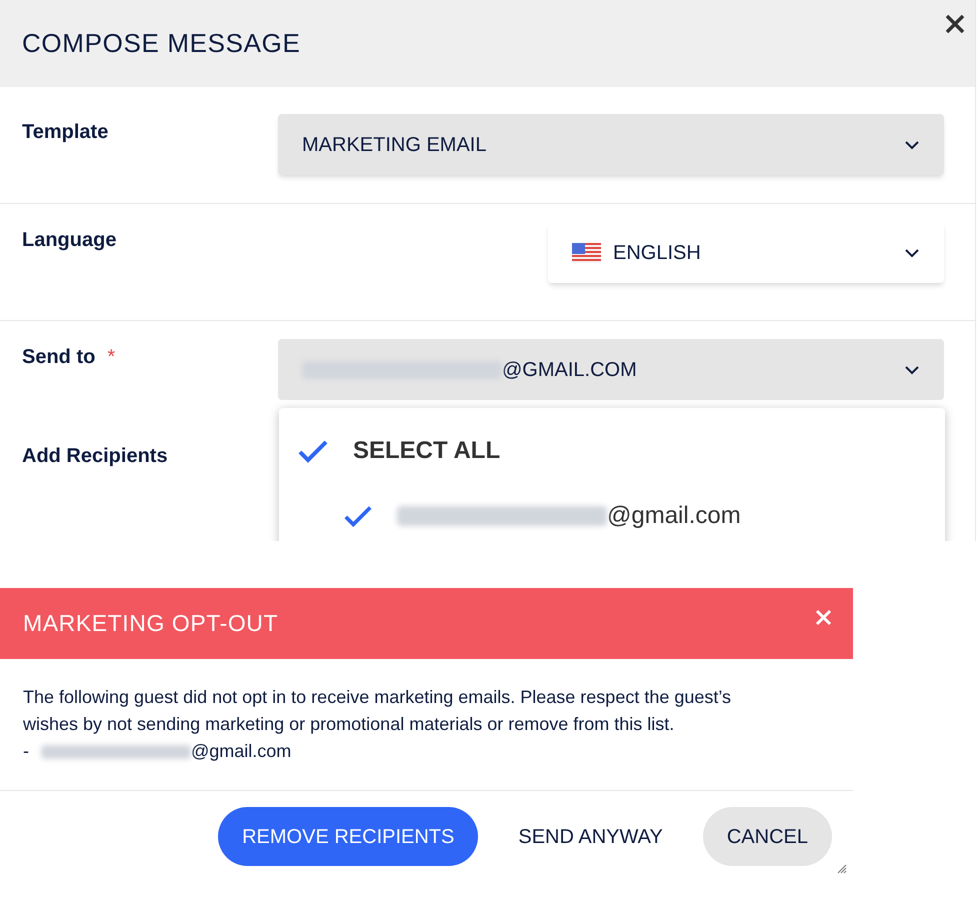  Describe the element at coordinates (241, 751) in the screenshot. I see `guest-email: @gmail.com` at that location.